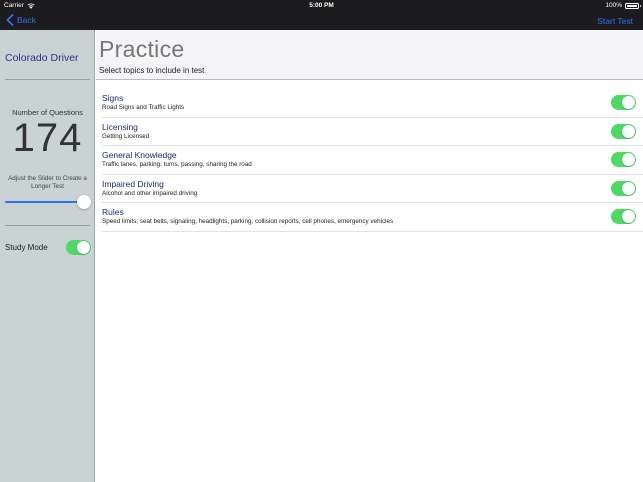 The height and width of the screenshot is (482, 643). Describe the element at coordinates (44, 202) in the screenshot. I see `slider-fill` at that location.